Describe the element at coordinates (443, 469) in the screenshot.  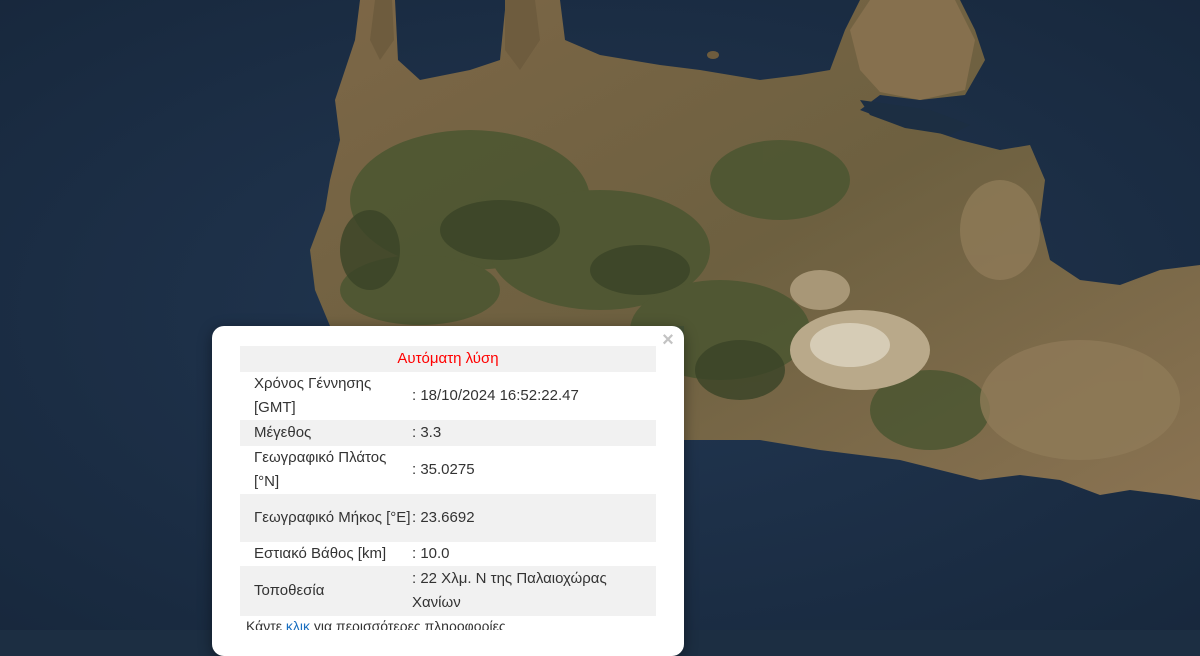
I see `row-value: : 35.0275` at that location.